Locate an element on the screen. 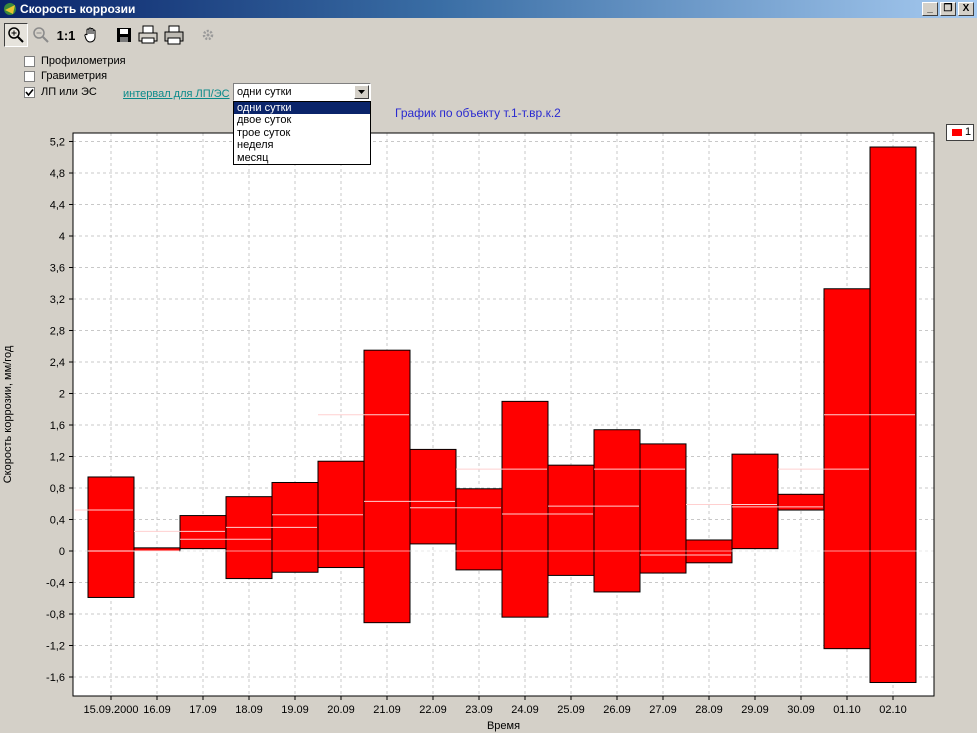 Image resolution: width=977 pixels, height=733 pixels. x-tick-label: 02.10 is located at coordinates (893, 710).